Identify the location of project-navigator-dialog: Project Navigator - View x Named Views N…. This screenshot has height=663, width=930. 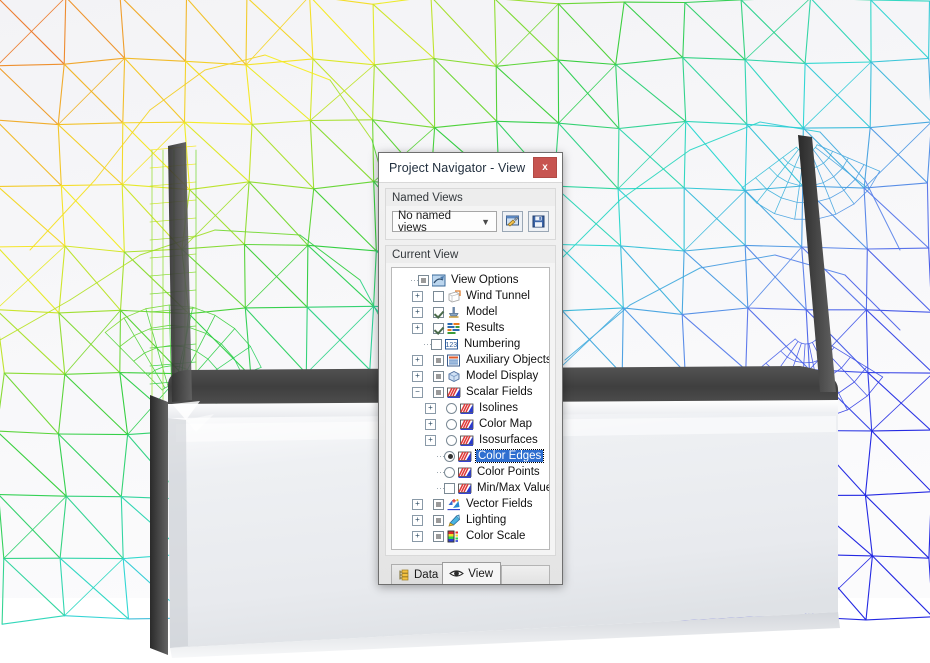
(470, 368).